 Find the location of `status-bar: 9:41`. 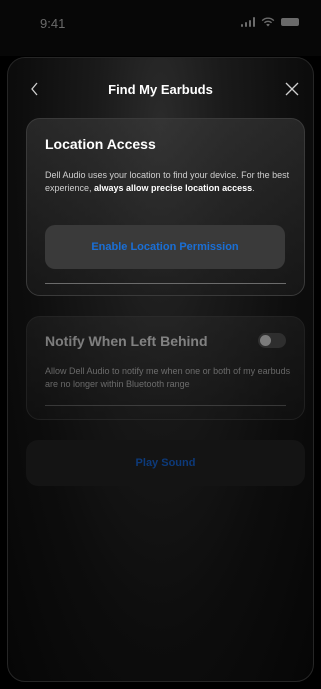

status-bar: 9:41 is located at coordinates (160, 28).